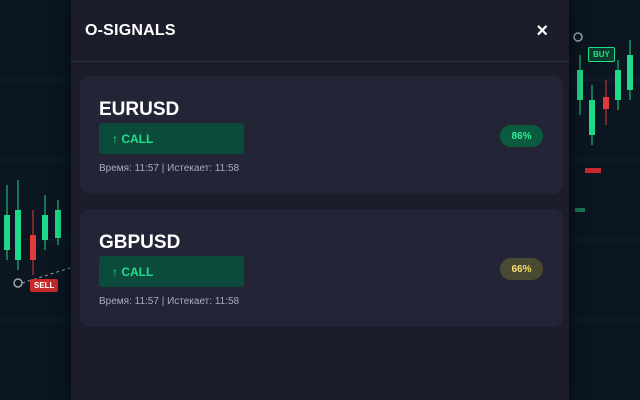 Image resolution: width=640 pixels, height=400 pixels. Describe the element at coordinates (139, 109) in the screenshot. I see `signal-pair: EURUSD` at that location.